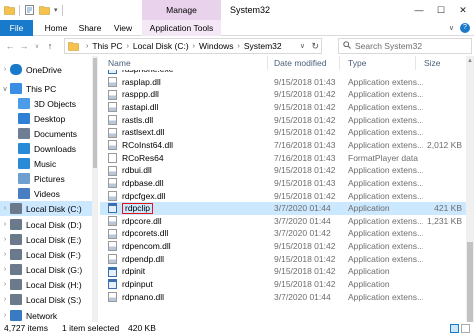  What do you see at coordinates (303, 63) in the screenshot?
I see `column-header-date: Date modified` at bounding box center [303, 63].